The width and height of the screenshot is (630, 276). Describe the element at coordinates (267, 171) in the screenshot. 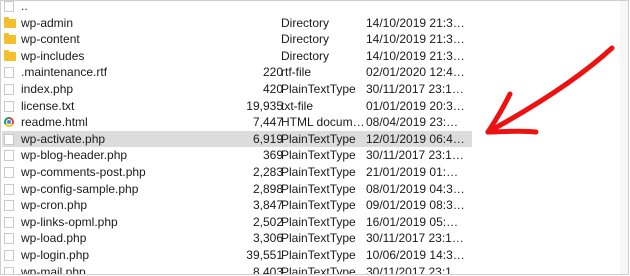

I see `file-size: 2,283` at that location.